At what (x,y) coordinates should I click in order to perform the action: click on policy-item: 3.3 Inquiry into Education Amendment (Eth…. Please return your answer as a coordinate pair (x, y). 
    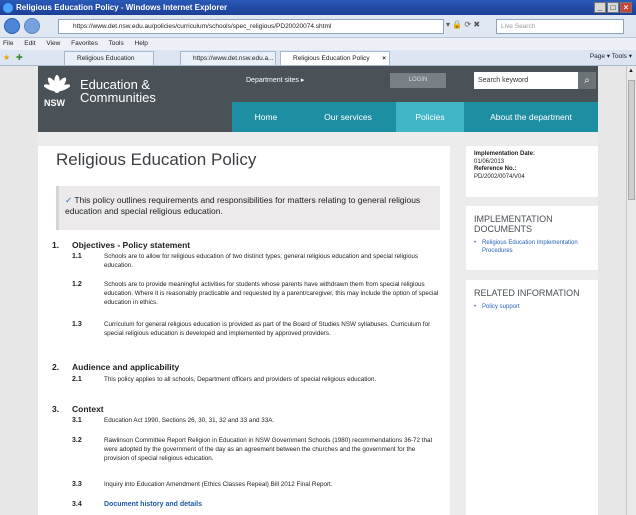
    Looking at the image, I should click on (257, 484).